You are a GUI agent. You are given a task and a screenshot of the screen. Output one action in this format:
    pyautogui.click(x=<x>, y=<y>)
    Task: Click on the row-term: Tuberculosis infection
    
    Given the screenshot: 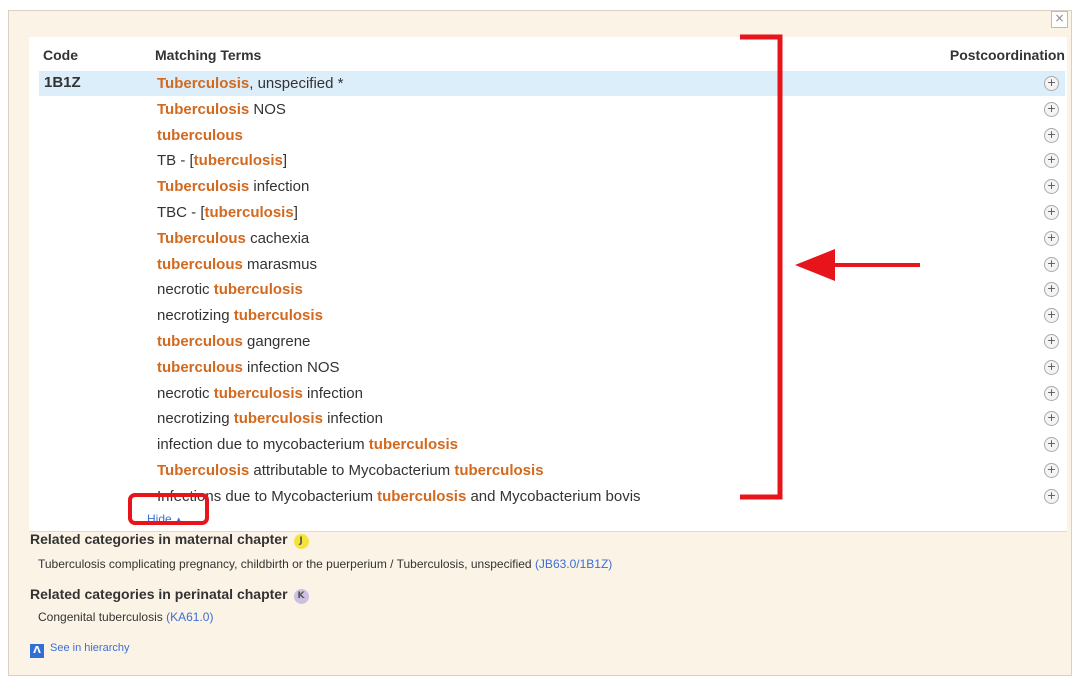 What is the action you would take?
    pyautogui.click(x=233, y=186)
    